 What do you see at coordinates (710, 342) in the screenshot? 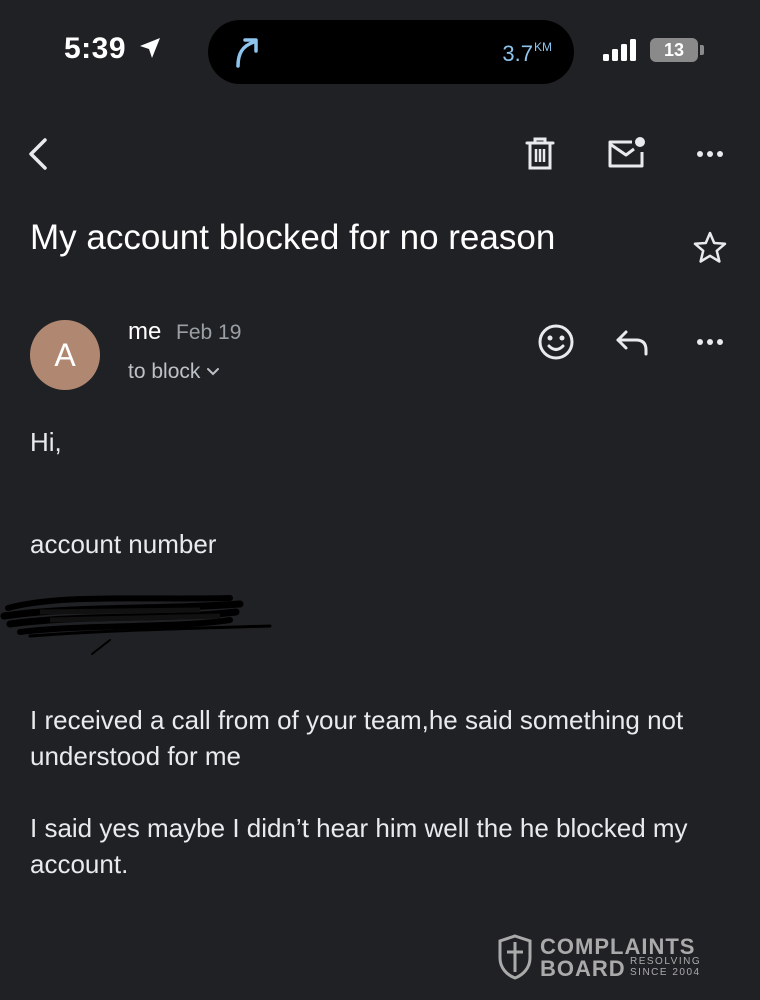
I see `message-more-icon` at bounding box center [710, 342].